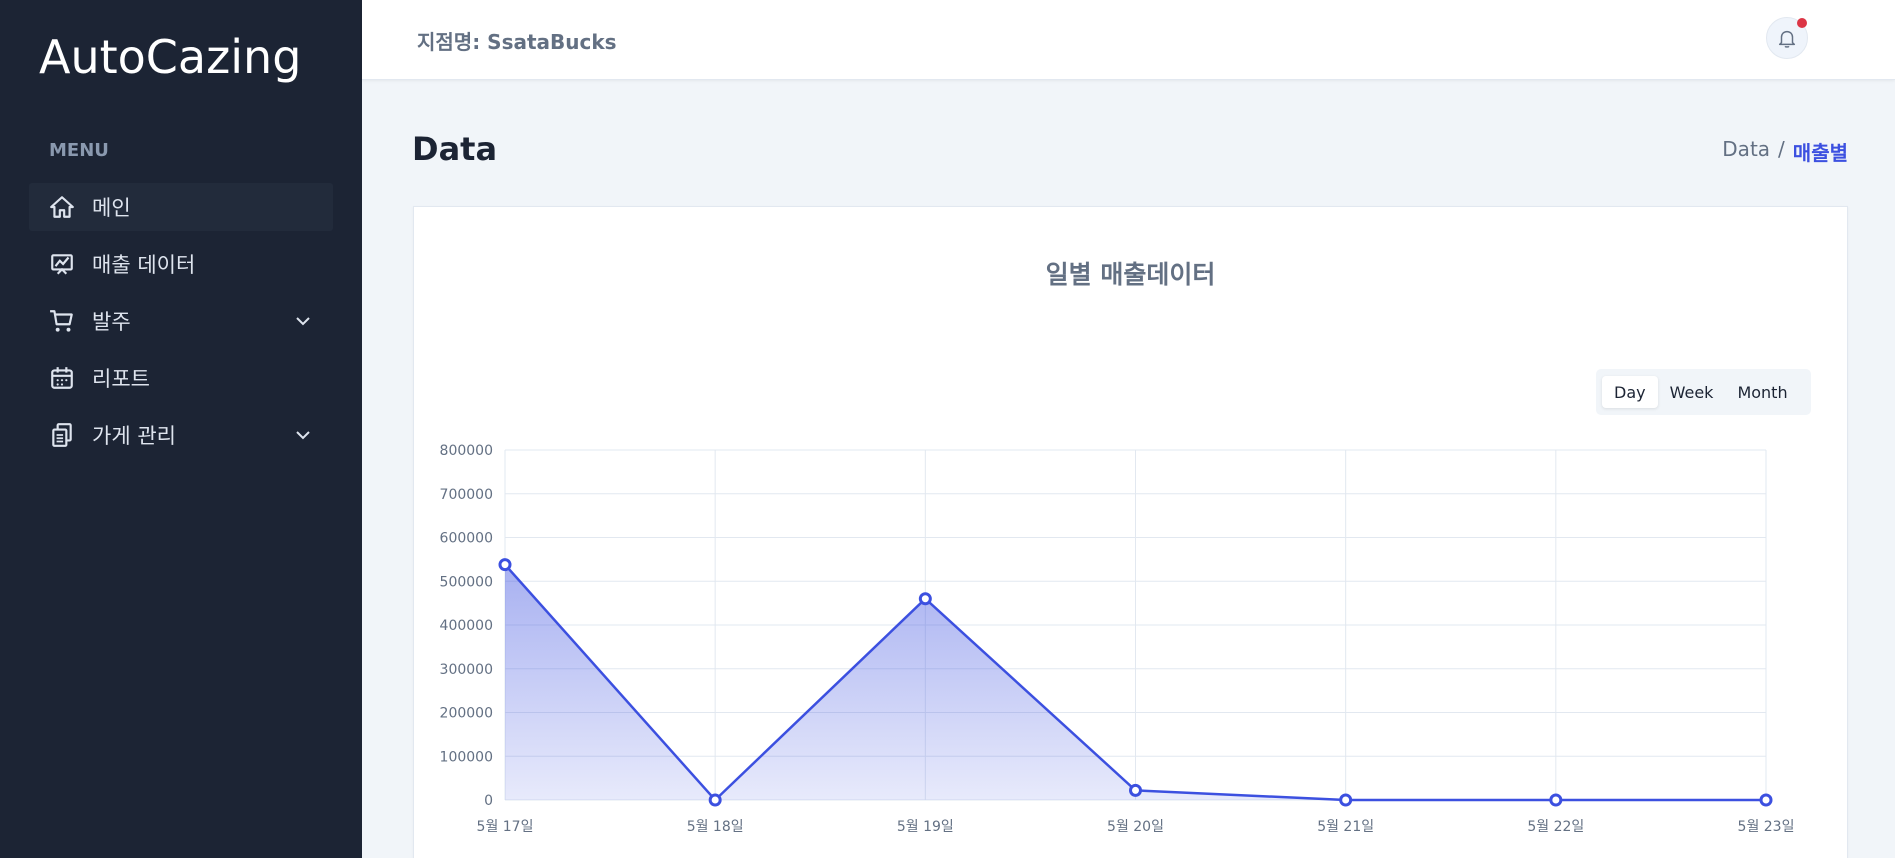  I want to click on y-tick-label: 300000, so click(466, 670).